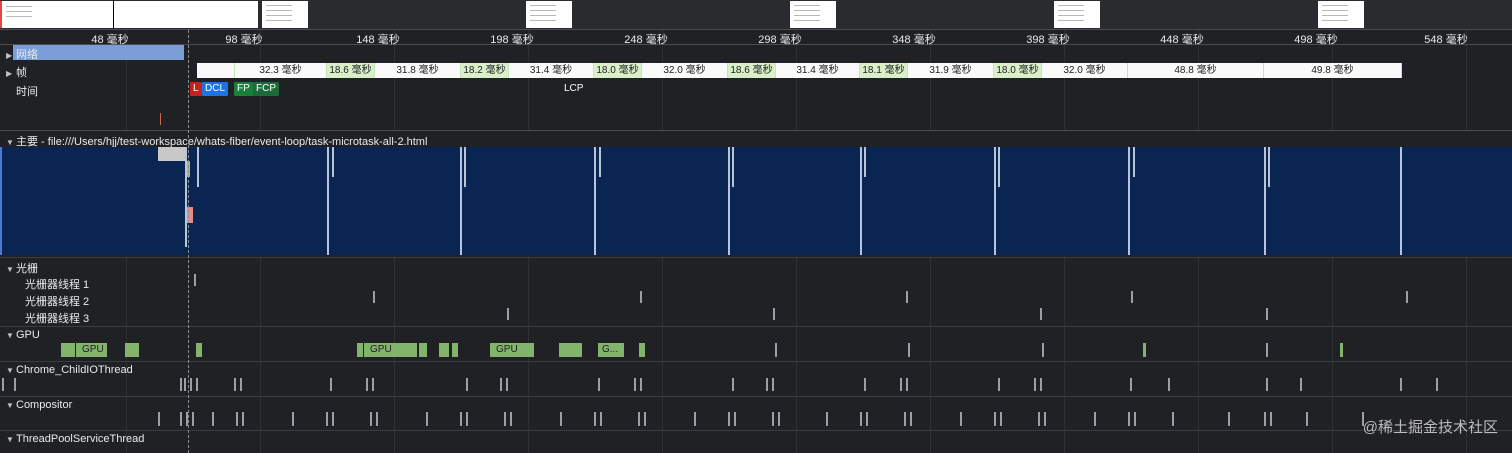  I want to click on frame-block: 18.2 毫秒, so click(485, 70).